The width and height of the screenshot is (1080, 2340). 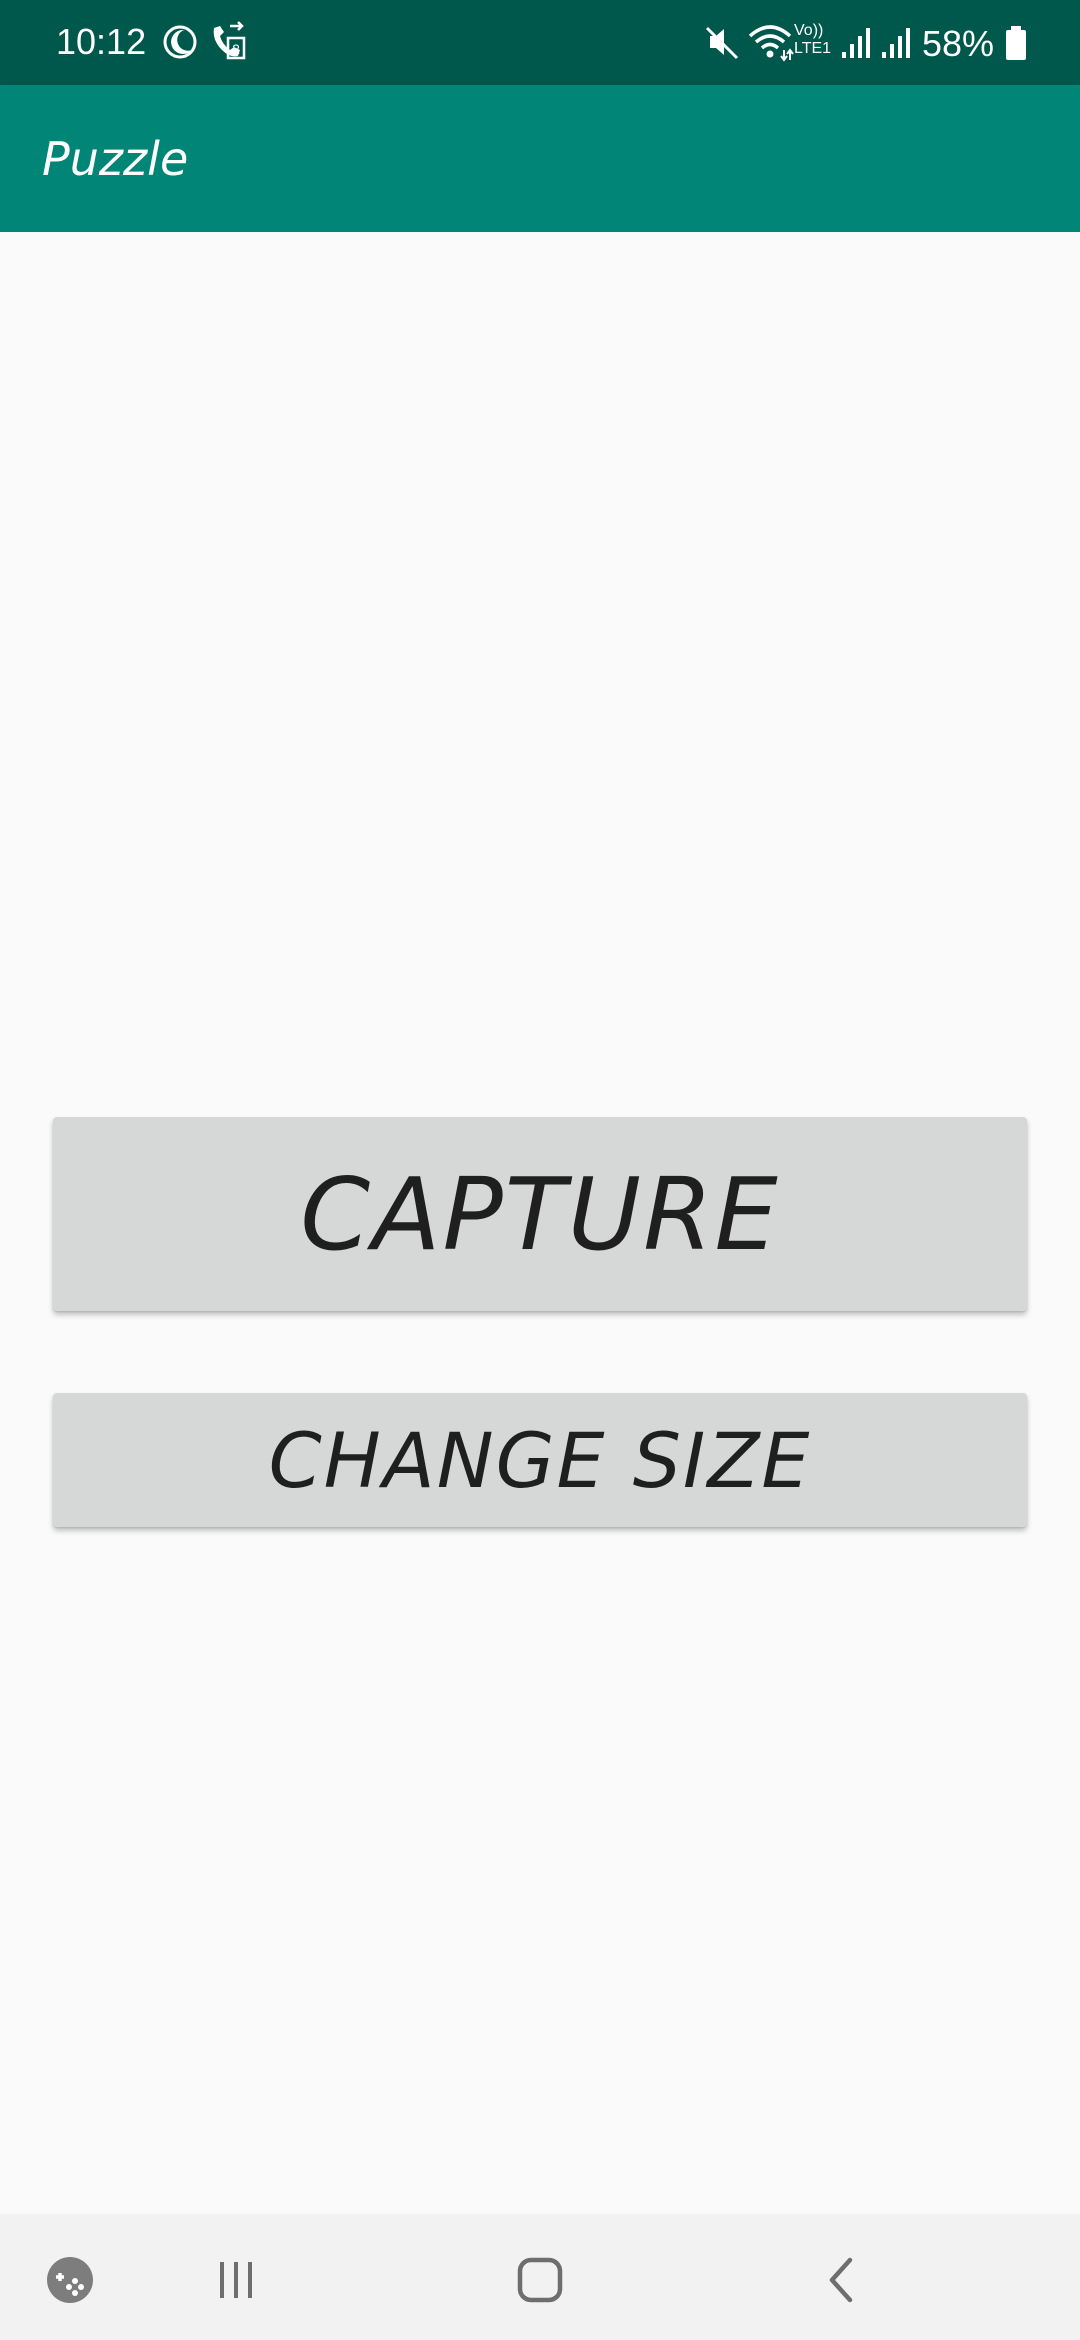 What do you see at coordinates (770, 42) in the screenshot?
I see `wifi-icon` at bounding box center [770, 42].